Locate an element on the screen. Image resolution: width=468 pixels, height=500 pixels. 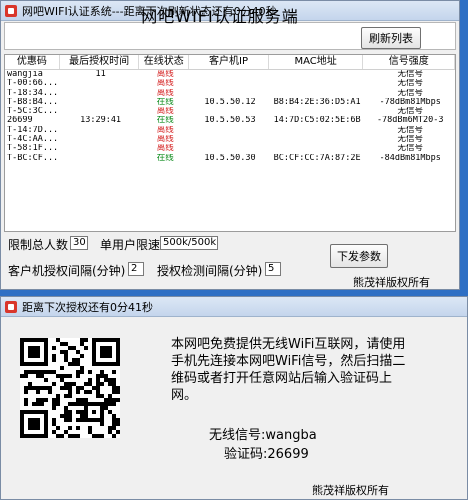
table-row: wangjia 11 离线 无信号 is located at coordinates (230, 74).